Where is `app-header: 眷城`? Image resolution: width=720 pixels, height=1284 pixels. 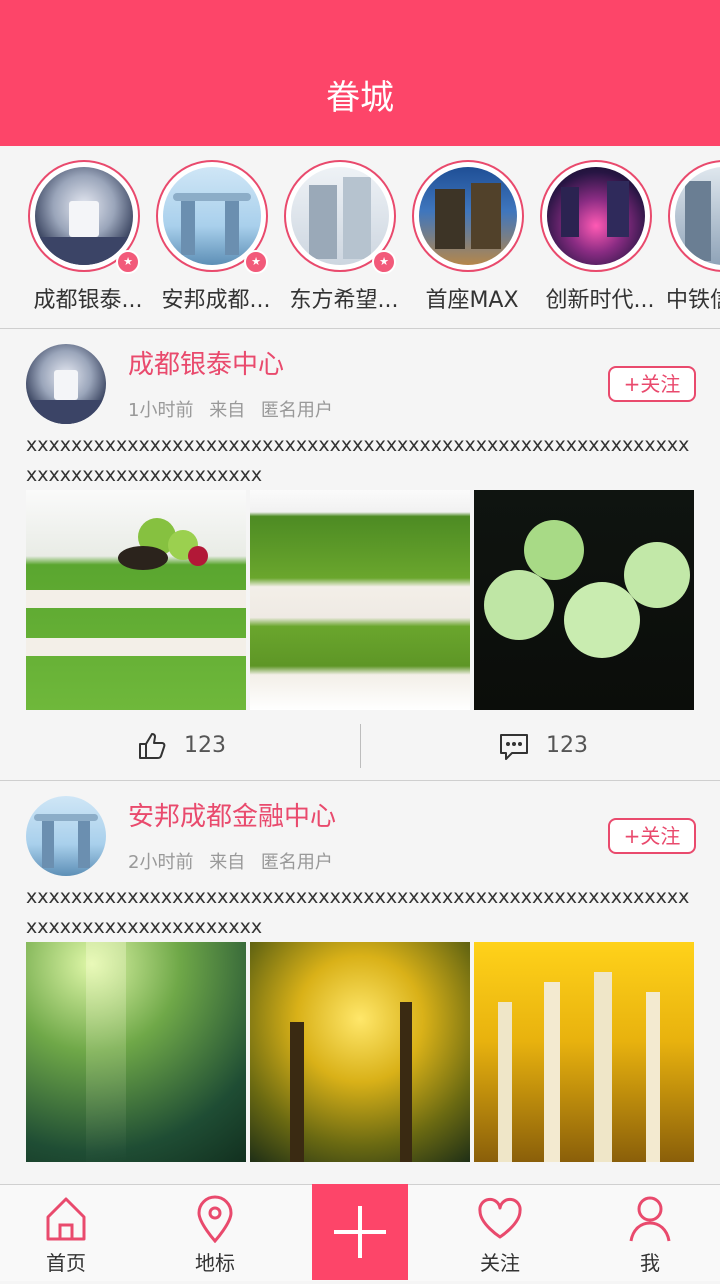
app-header: 眷城 is located at coordinates (360, 73).